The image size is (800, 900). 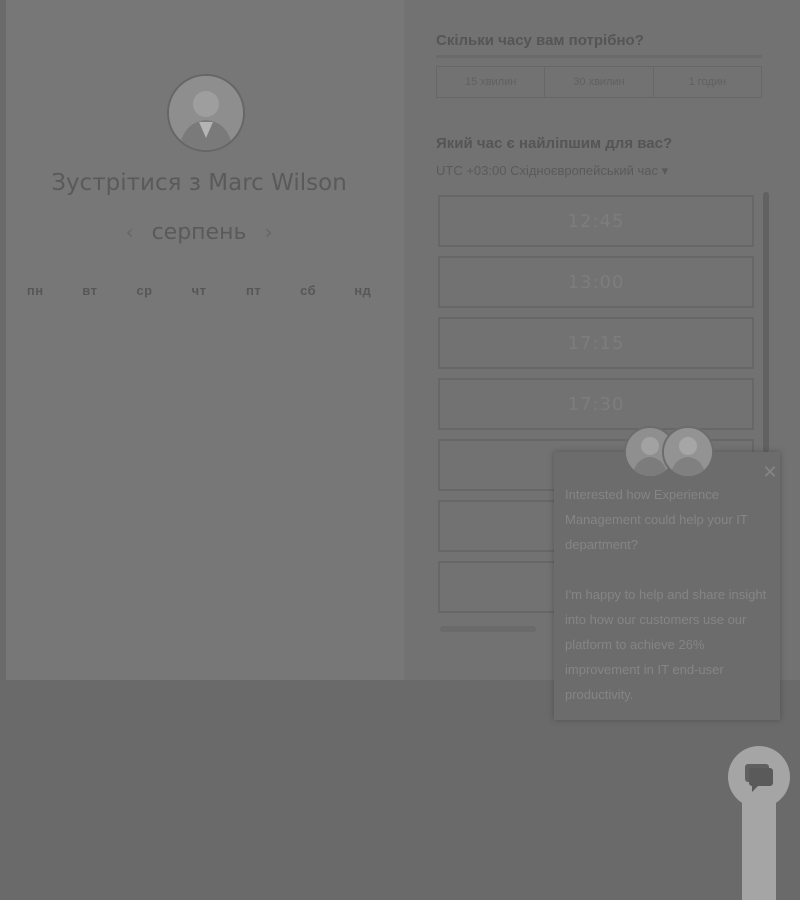 What do you see at coordinates (596, 343) in the screenshot?
I see `time-slot-button: 17:15` at bounding box center [596, 343].